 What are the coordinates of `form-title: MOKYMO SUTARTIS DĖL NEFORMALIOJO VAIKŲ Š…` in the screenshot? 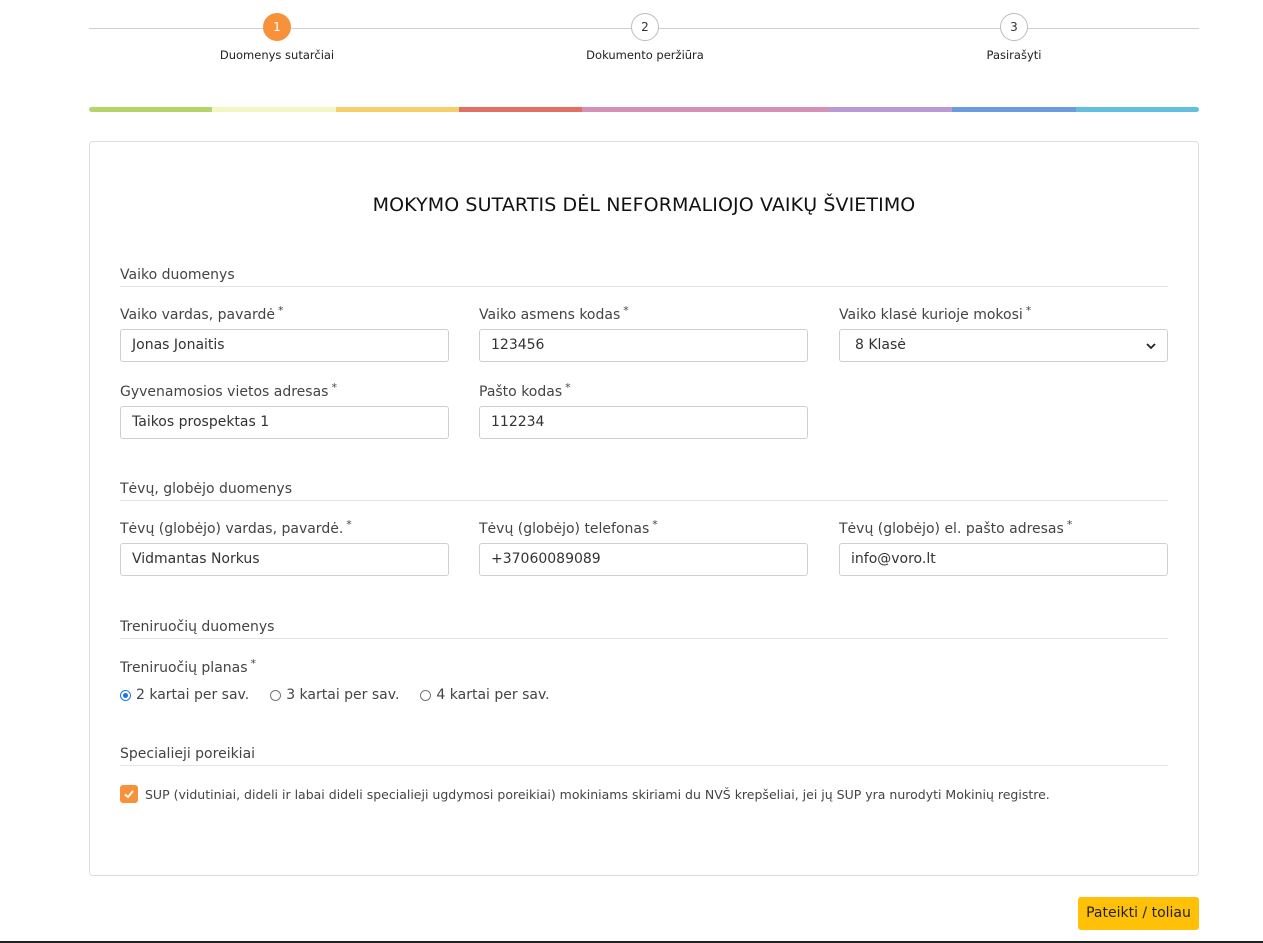 It's located at (644, 205).